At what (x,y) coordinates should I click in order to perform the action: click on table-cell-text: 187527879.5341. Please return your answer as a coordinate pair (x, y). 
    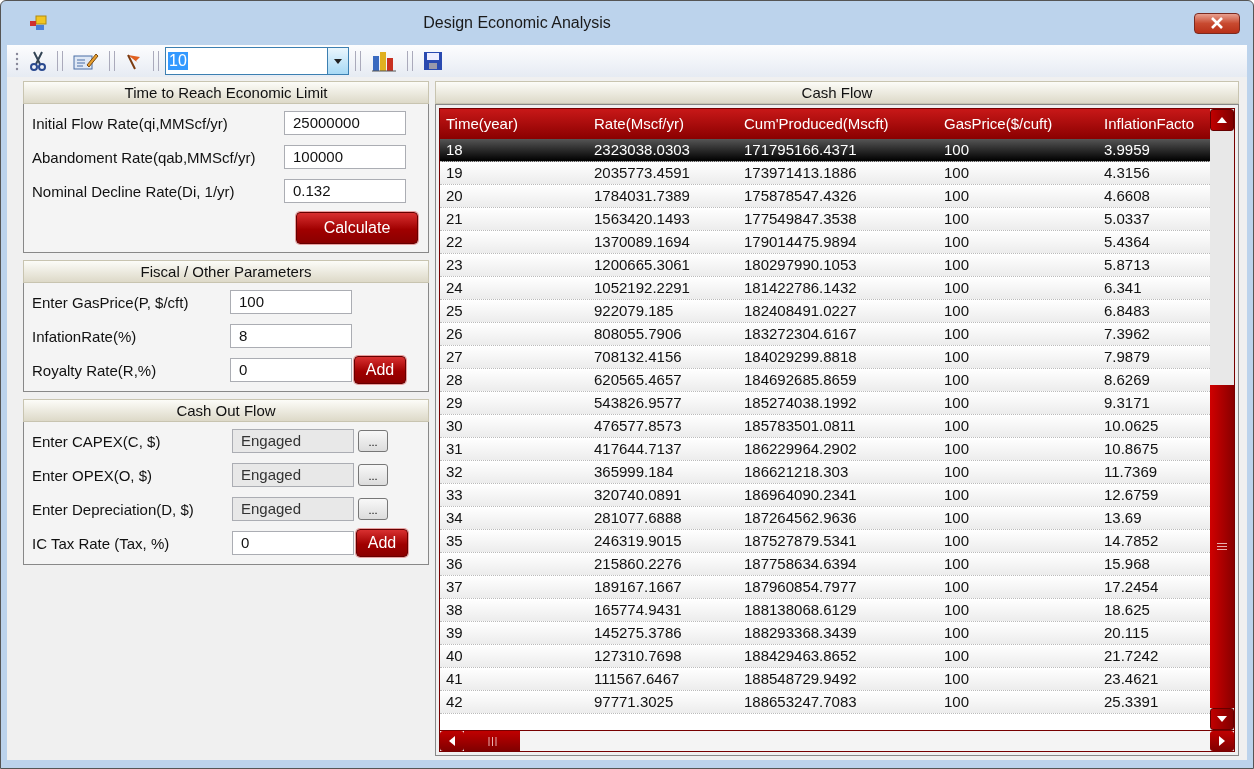
    Looking at the image, I should click on (800, 541).